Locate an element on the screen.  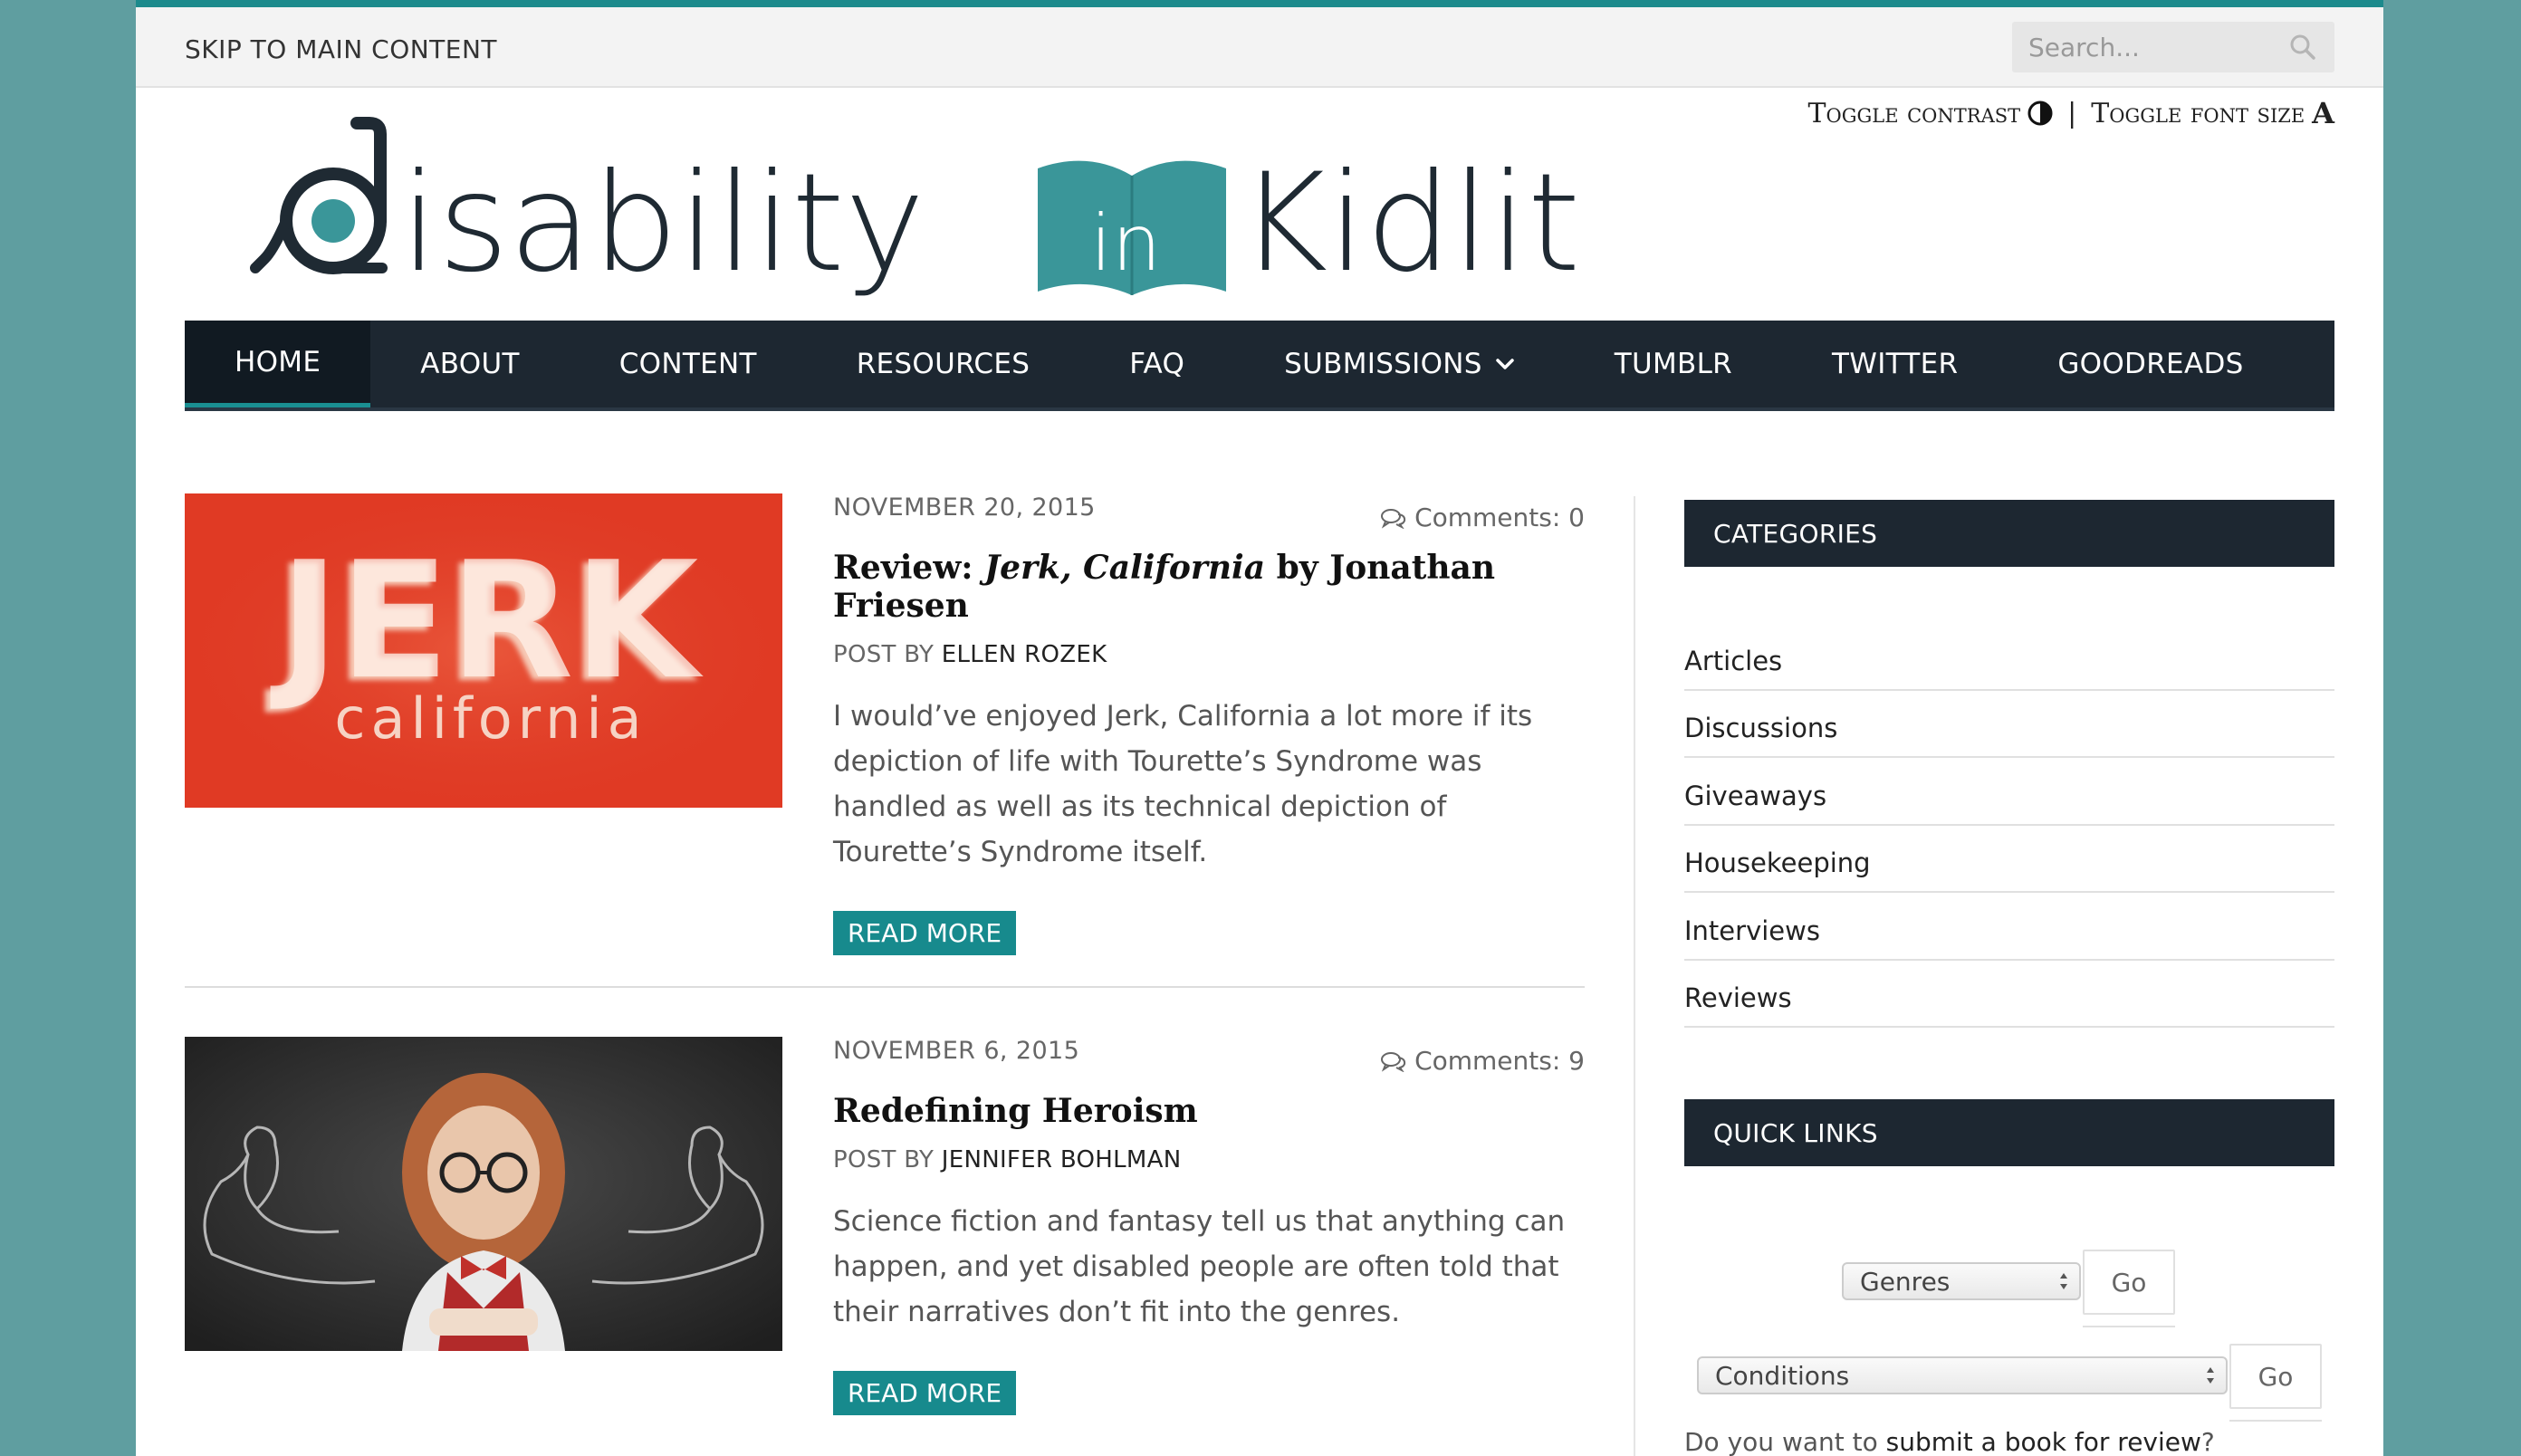
post-author-link: ELLEN ROZEK is located at coordinates (1024, 654).